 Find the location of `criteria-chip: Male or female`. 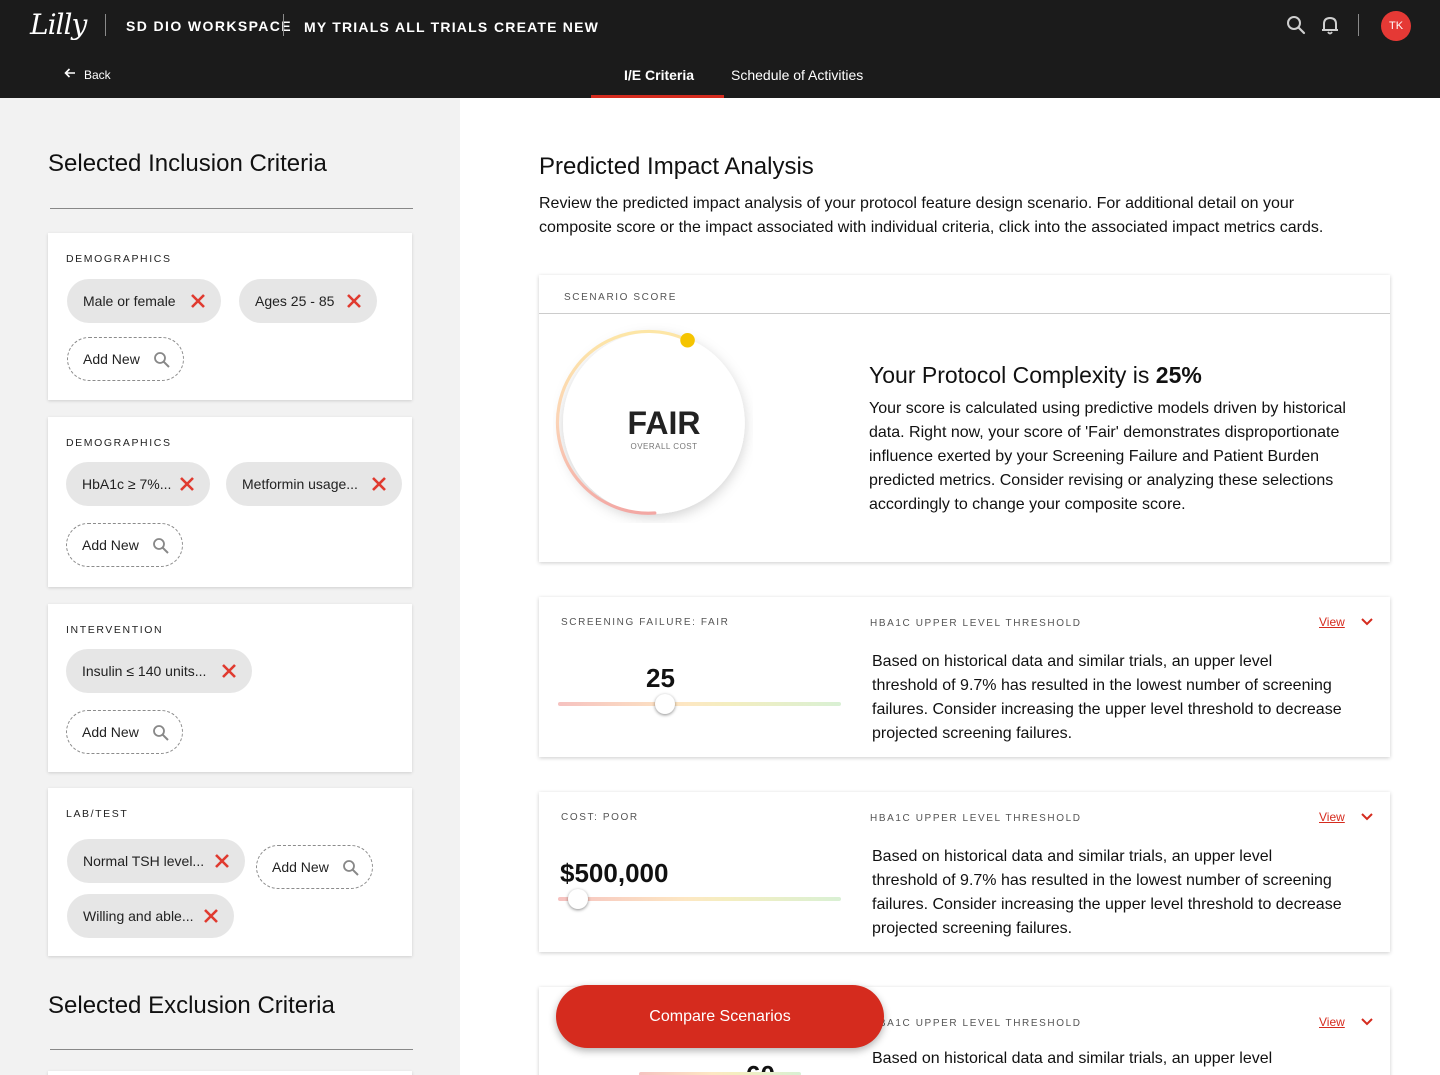

criteria-chip: Male or female is located at coordinates (144, 301).